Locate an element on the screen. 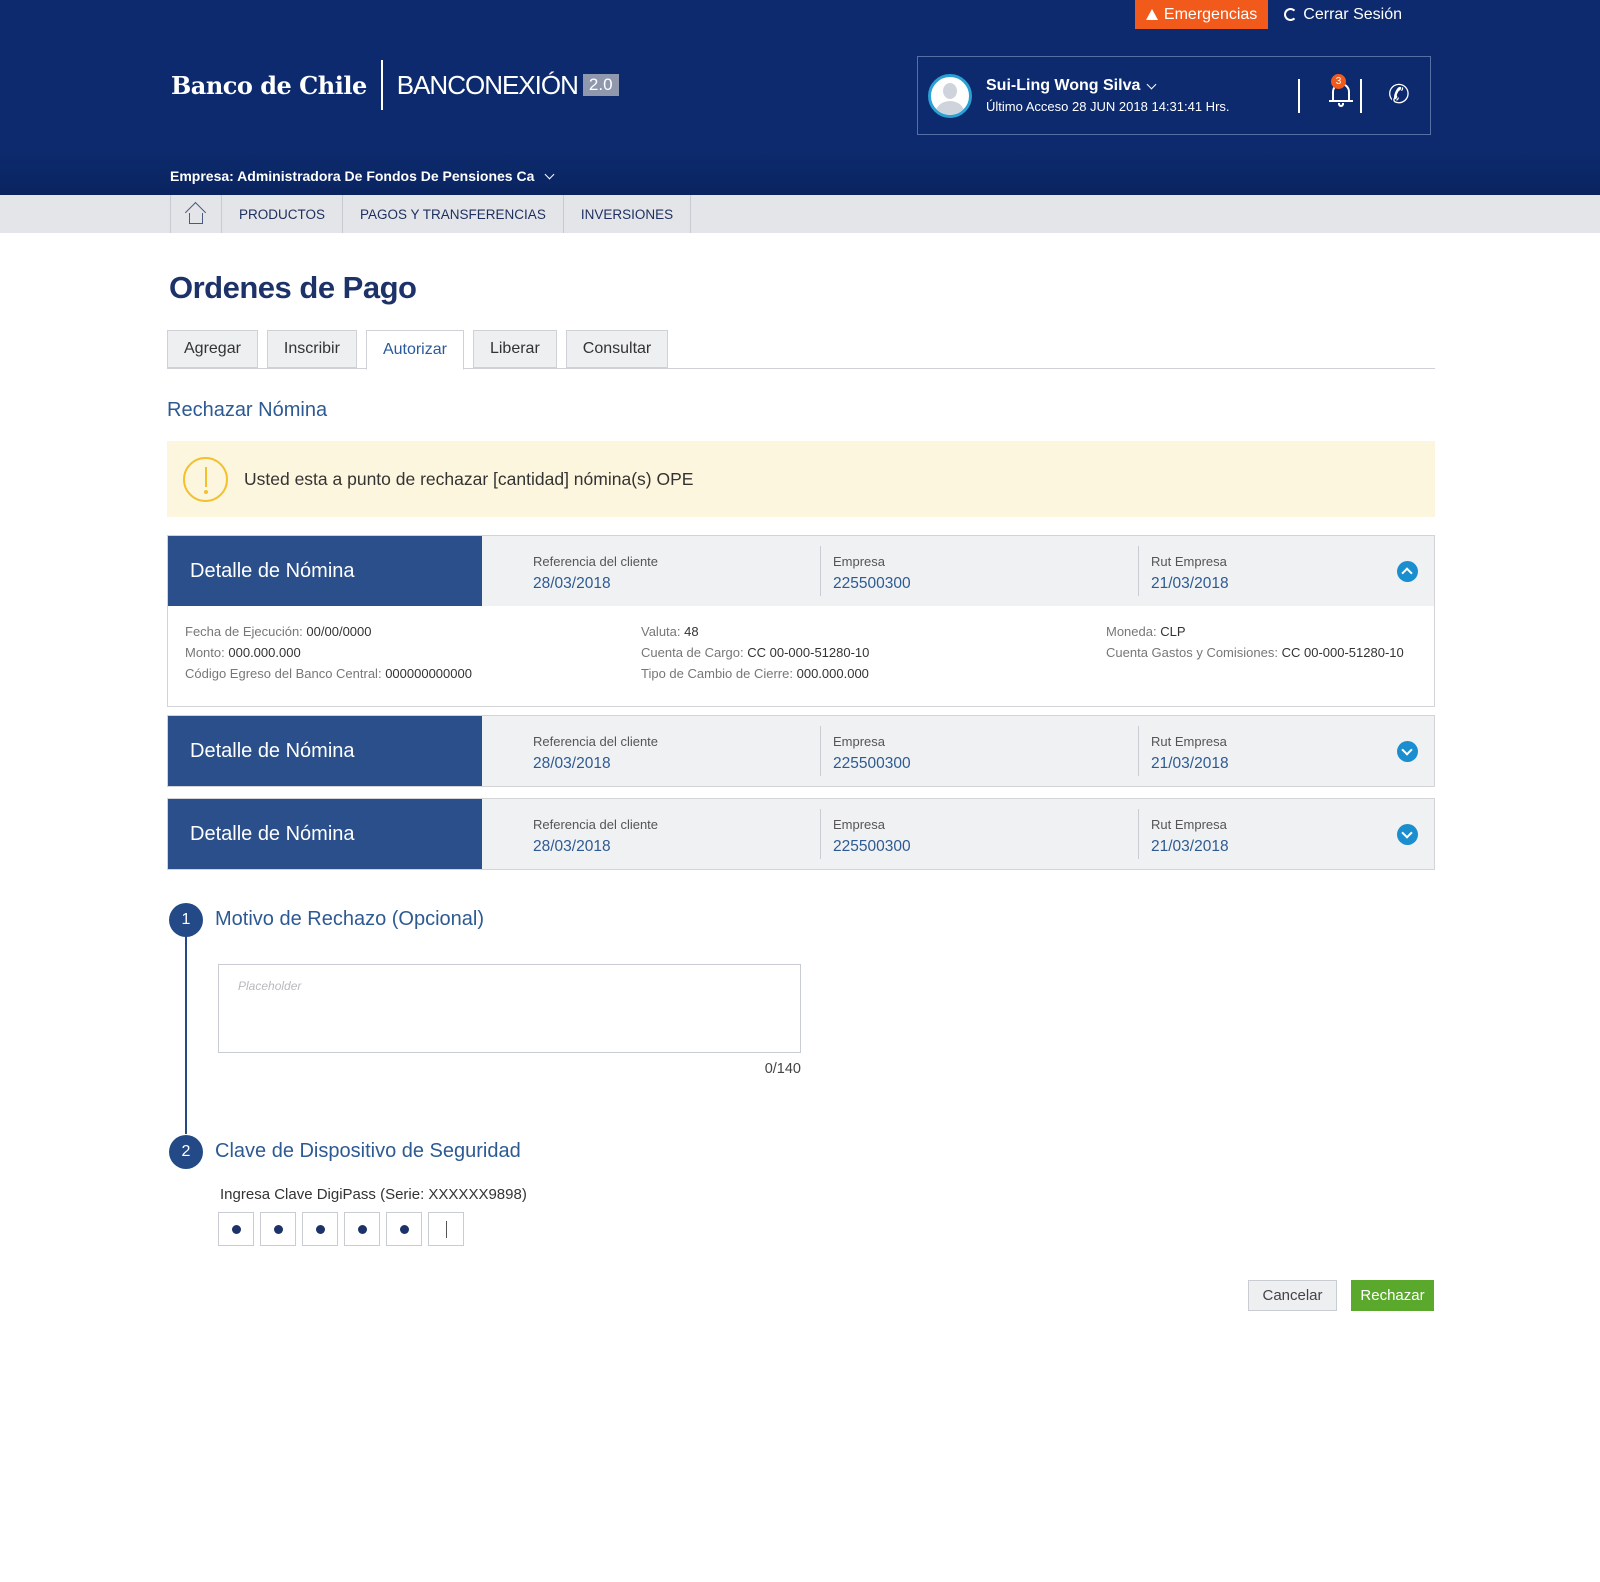  page-title: Ordenes de Pago is located at coordinates (293, 287).